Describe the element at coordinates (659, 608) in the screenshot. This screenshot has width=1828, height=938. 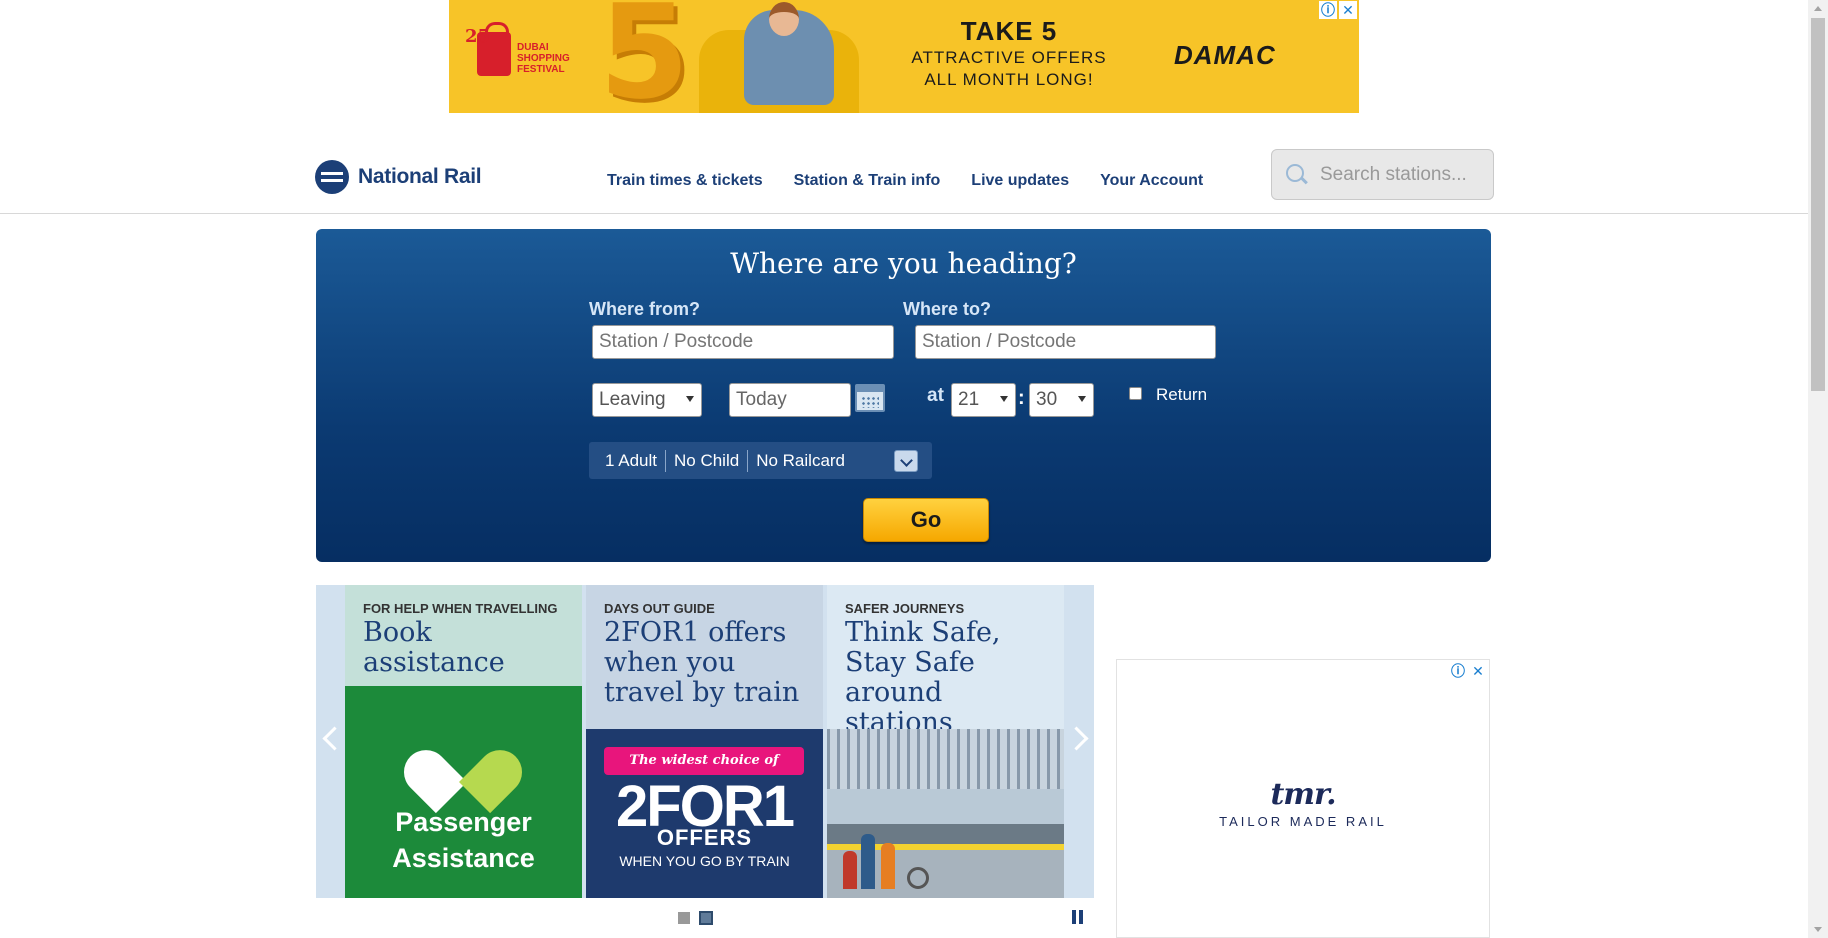
I see `card-kicker: DAYS OUT GUIDE` at that location.